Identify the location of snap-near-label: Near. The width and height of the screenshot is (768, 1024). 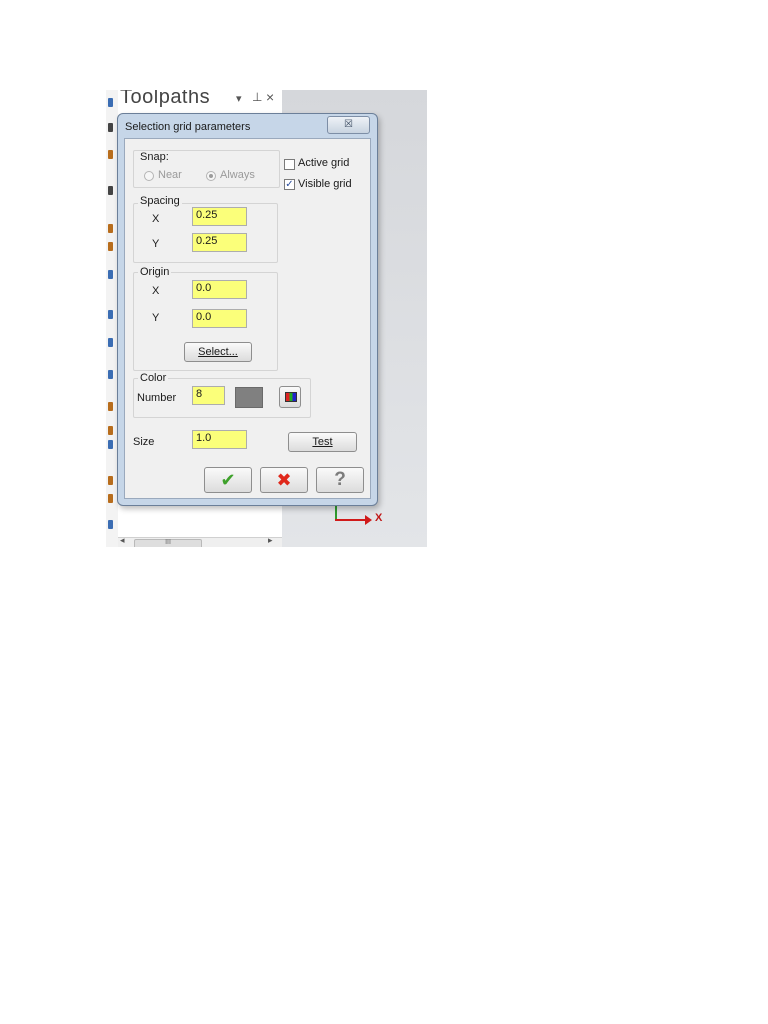
(170, 175).